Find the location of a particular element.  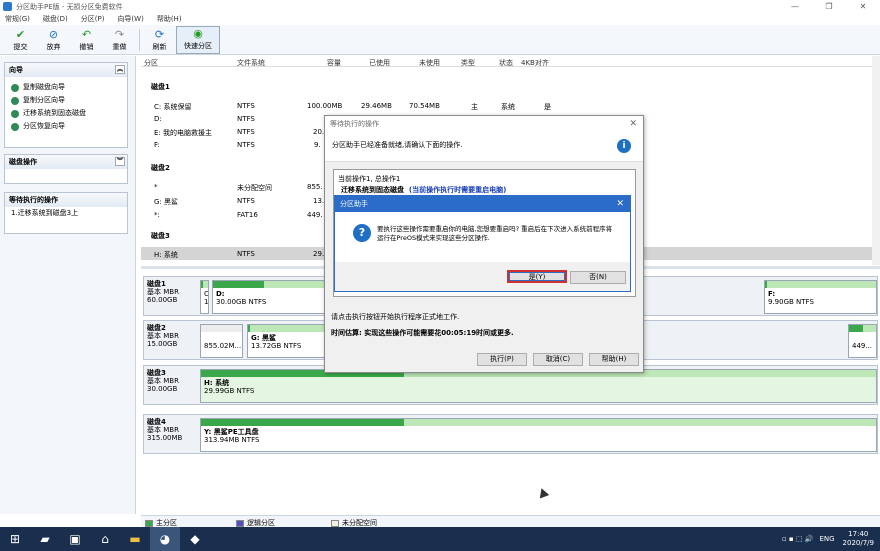

disk-ops-header: 磁盘操作 ︾ is located at coordinates (66, 162).